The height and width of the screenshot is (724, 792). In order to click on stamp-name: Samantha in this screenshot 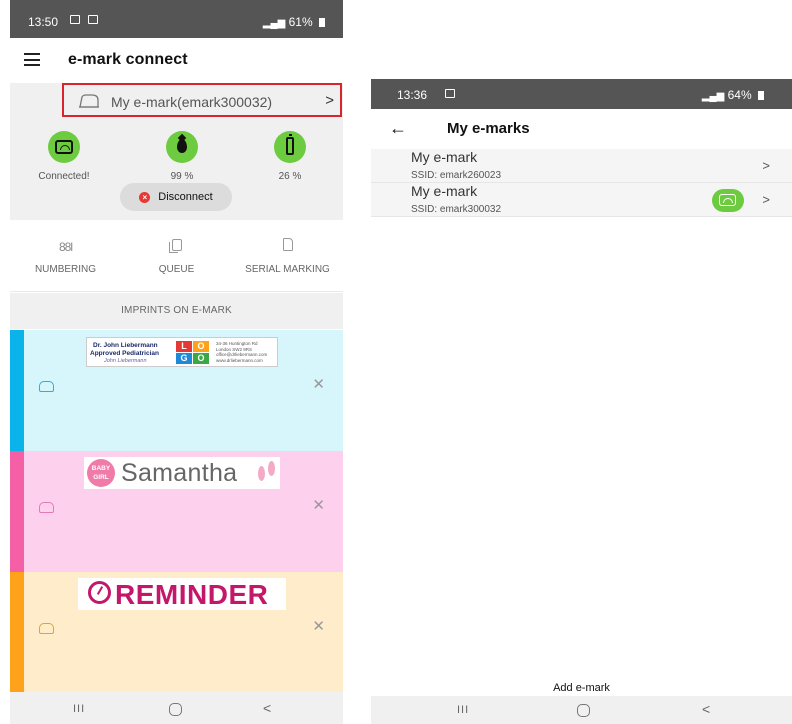, I will do `click(179, 473)`.